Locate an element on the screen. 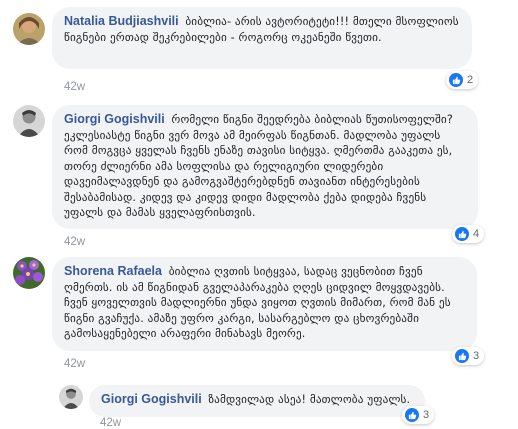  reaction-count-badge: 4 is located at coordinates (468, 234).